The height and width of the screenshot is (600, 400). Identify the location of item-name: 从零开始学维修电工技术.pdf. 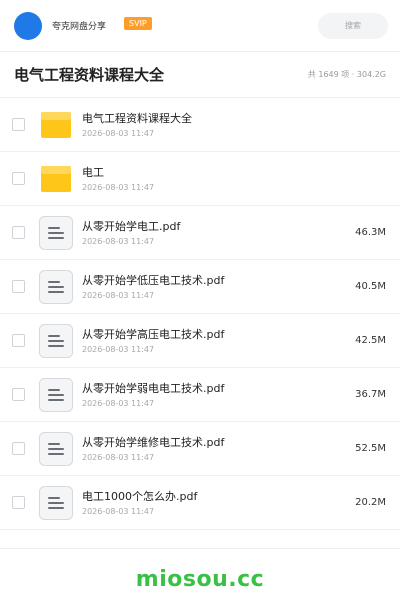
(153, 442).